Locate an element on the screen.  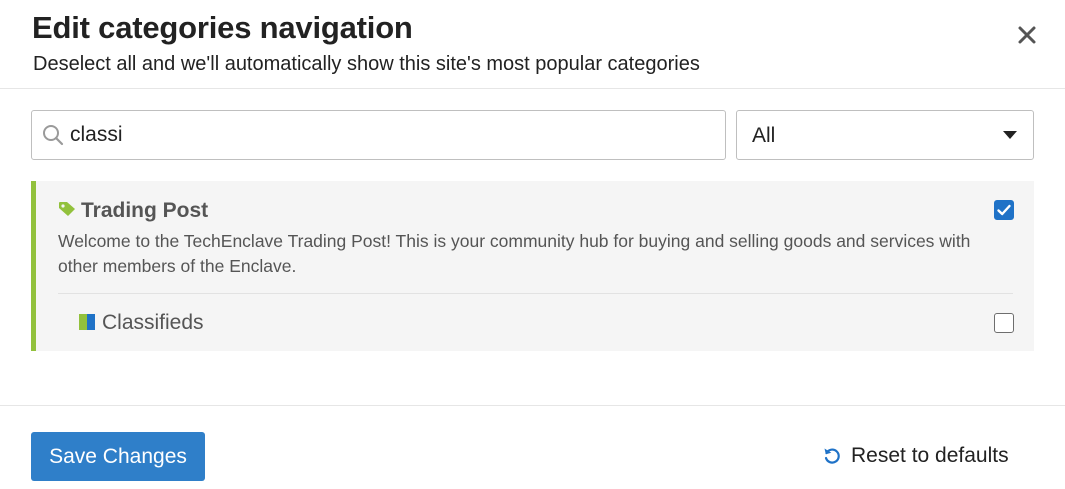
subcategory-name: Classifieds is located at coordinates (153, 322).